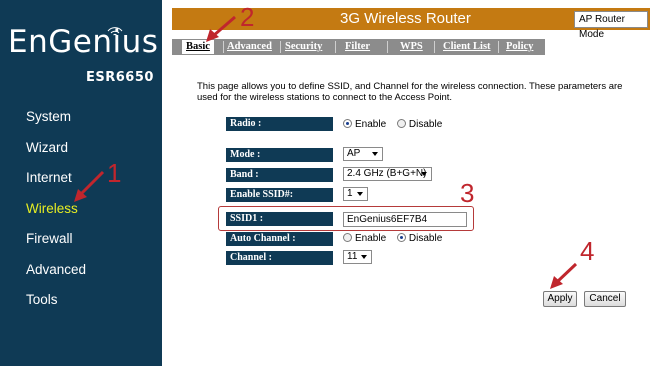 This screenshot has height=366, width=650. I want to click on channel-label: Channel :, so click(279, 258).